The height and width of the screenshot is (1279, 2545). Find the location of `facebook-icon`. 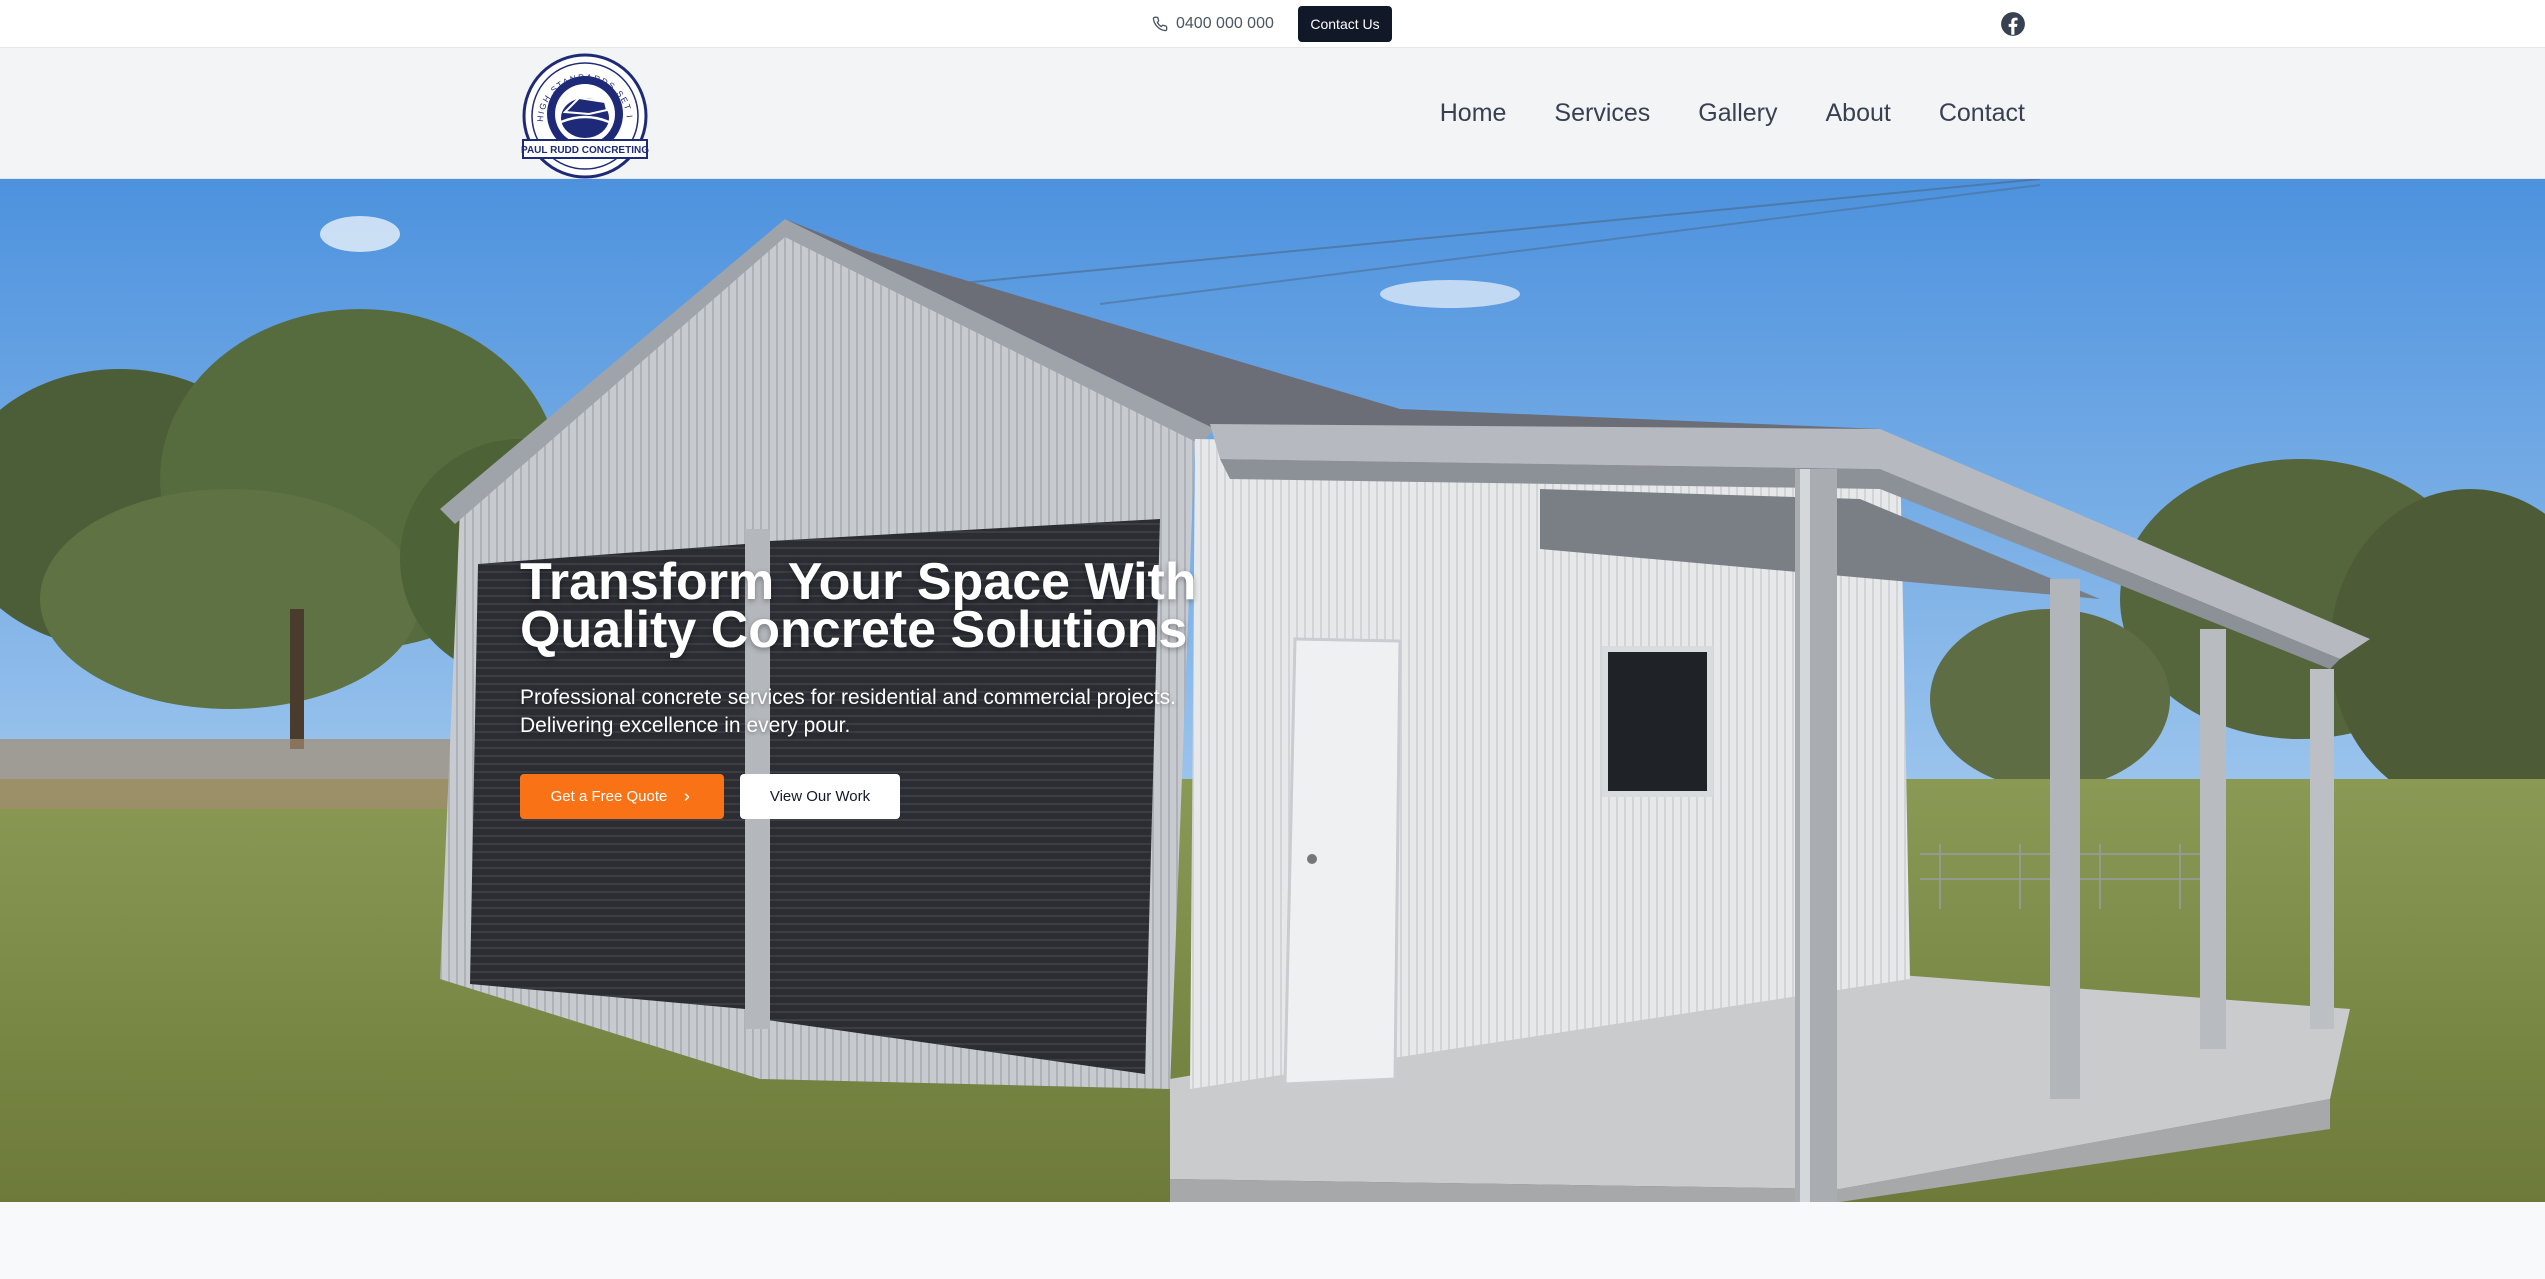

facebook-icon is located at coordinates (2013, 24).